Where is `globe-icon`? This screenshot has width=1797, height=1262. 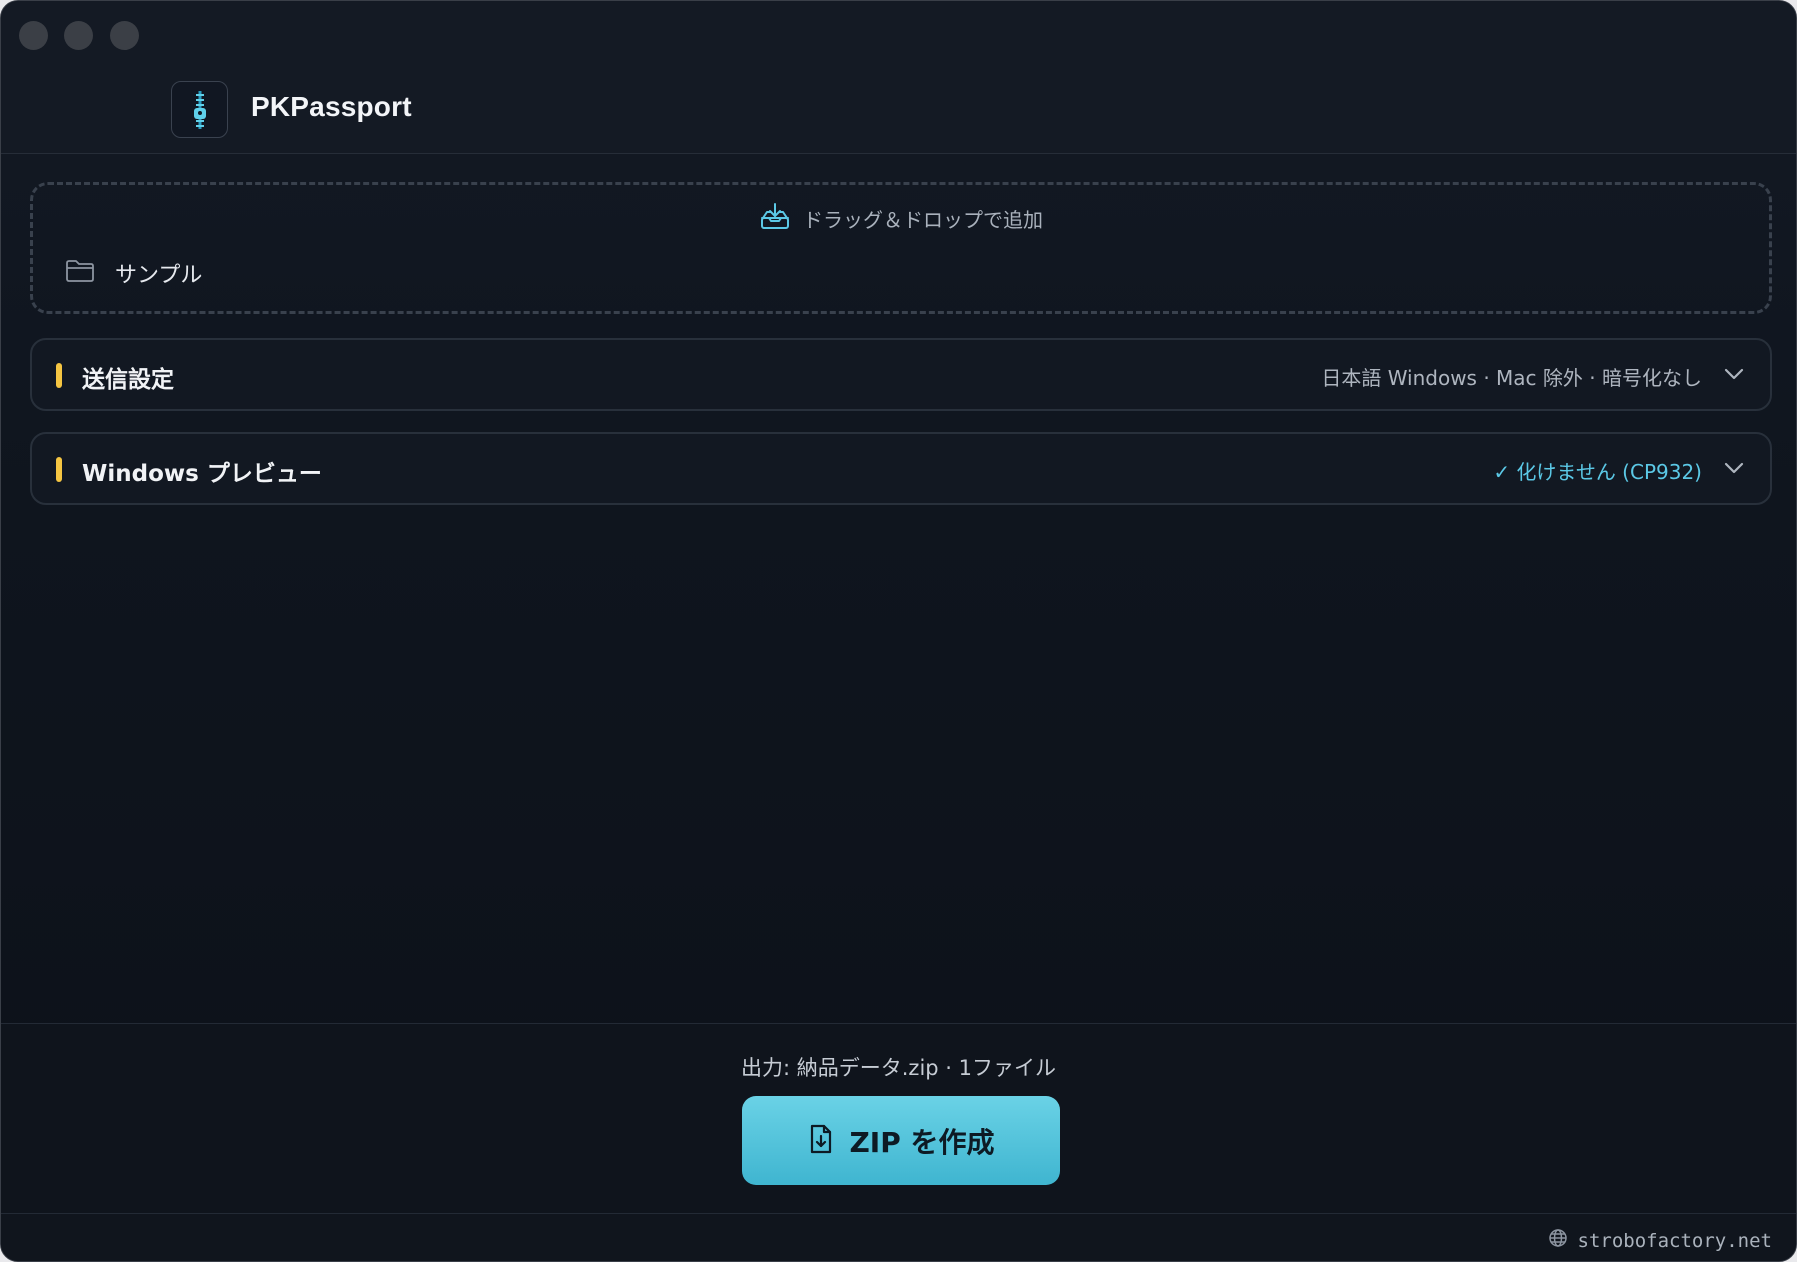 globe-icon is located at coordinates (1558, 1240).